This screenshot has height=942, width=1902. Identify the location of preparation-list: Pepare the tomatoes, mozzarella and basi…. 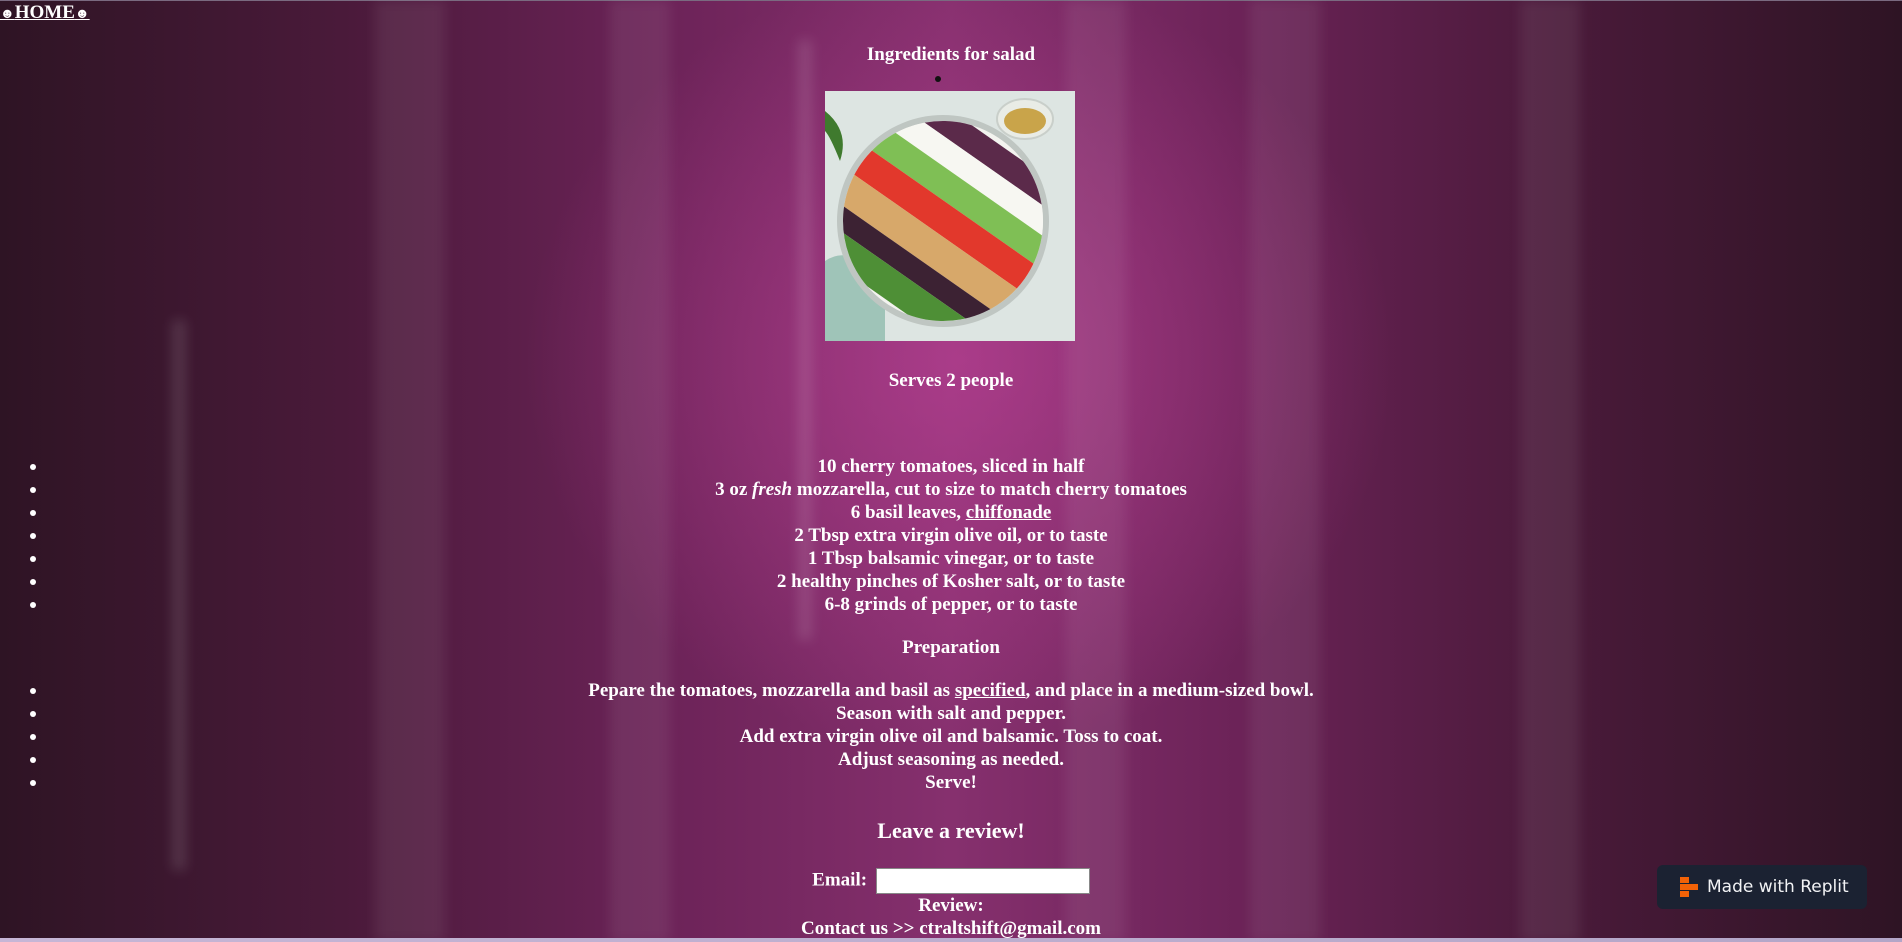
(951, 736).